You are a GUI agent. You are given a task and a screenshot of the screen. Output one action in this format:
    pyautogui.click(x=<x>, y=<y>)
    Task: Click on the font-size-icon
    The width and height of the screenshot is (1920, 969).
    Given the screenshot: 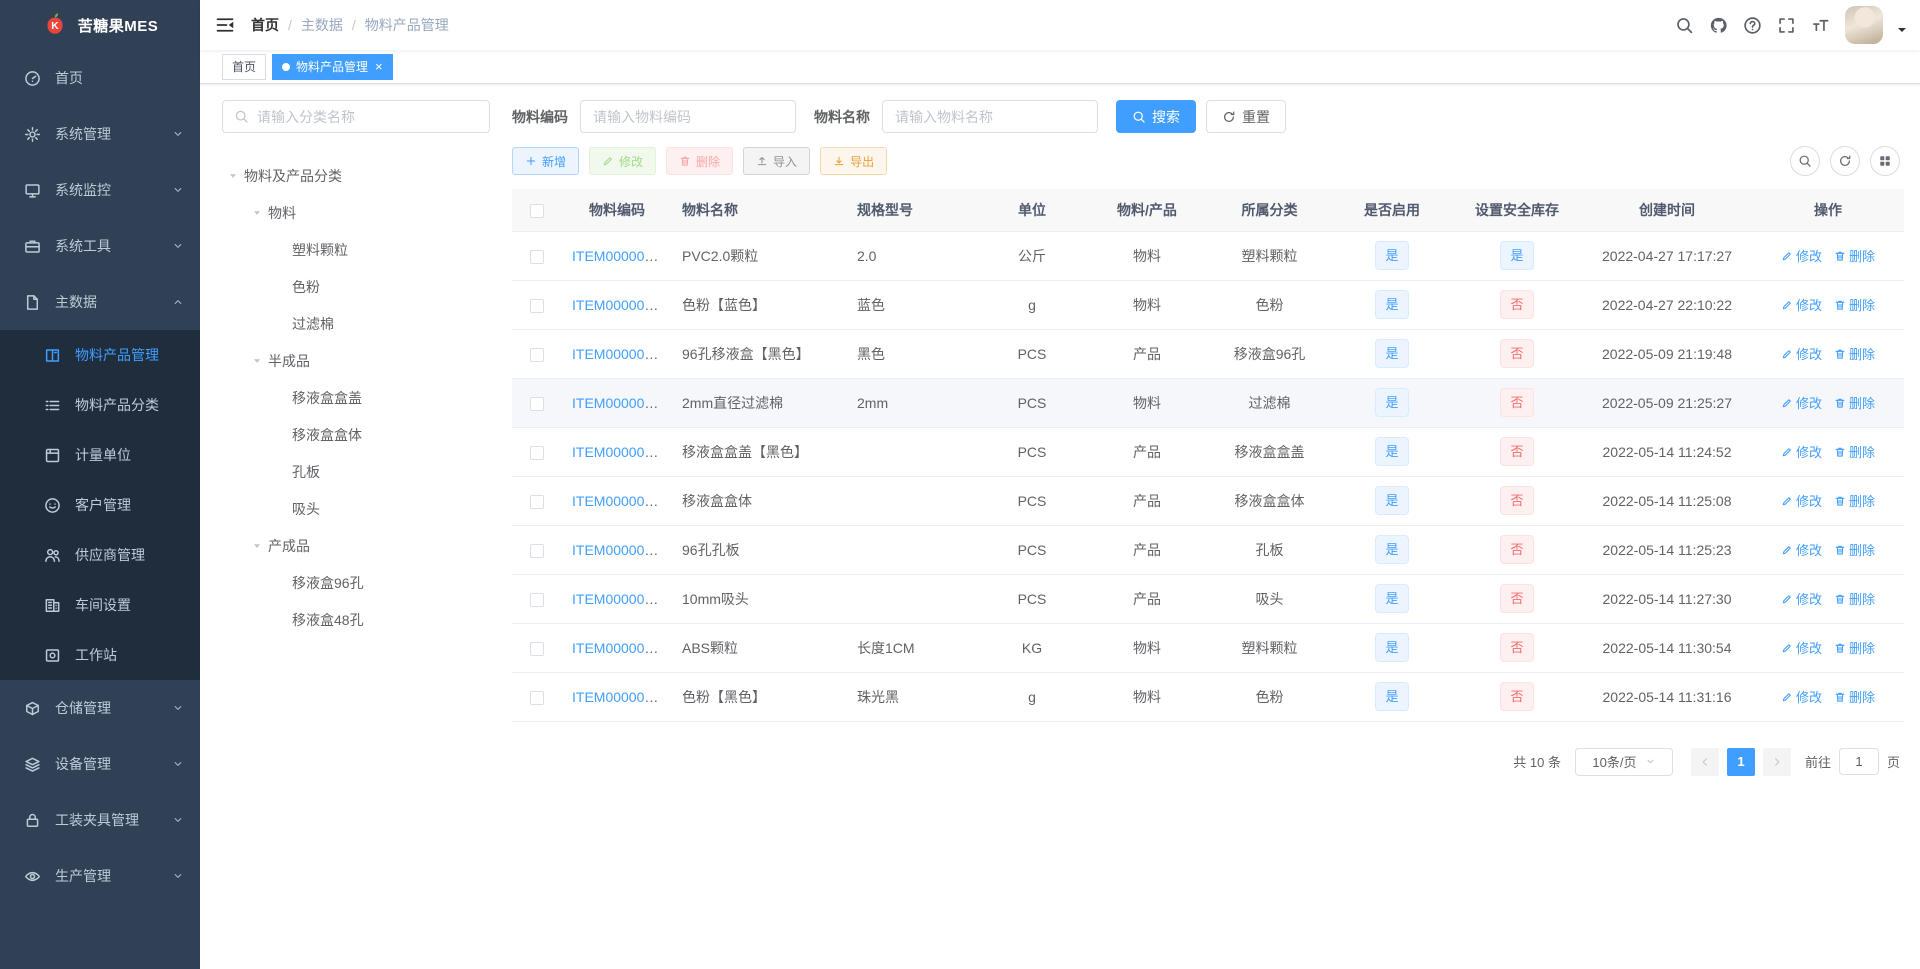 What is the action you would take?
    pyautogui.click(x=1820, y=25)
    